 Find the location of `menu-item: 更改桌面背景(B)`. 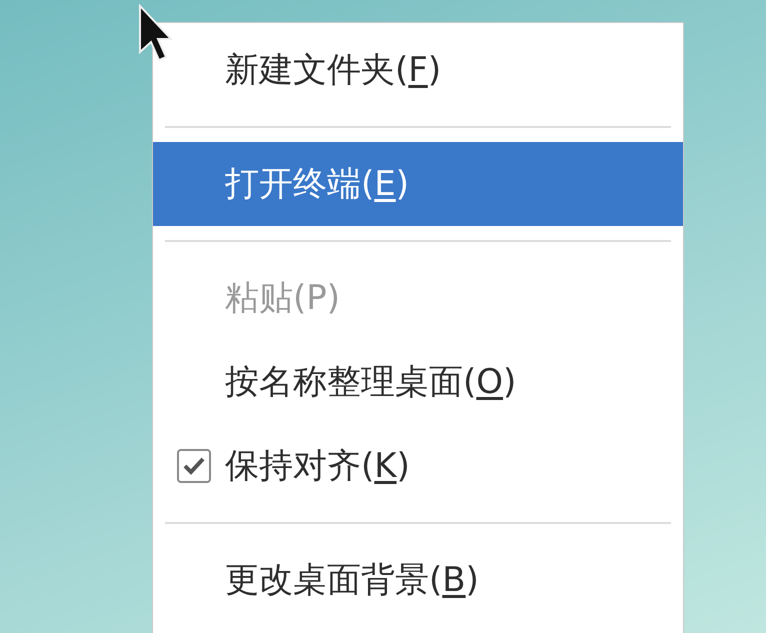

menu-item: 更改桌面背景(B) is located at coordinates (418, 580).